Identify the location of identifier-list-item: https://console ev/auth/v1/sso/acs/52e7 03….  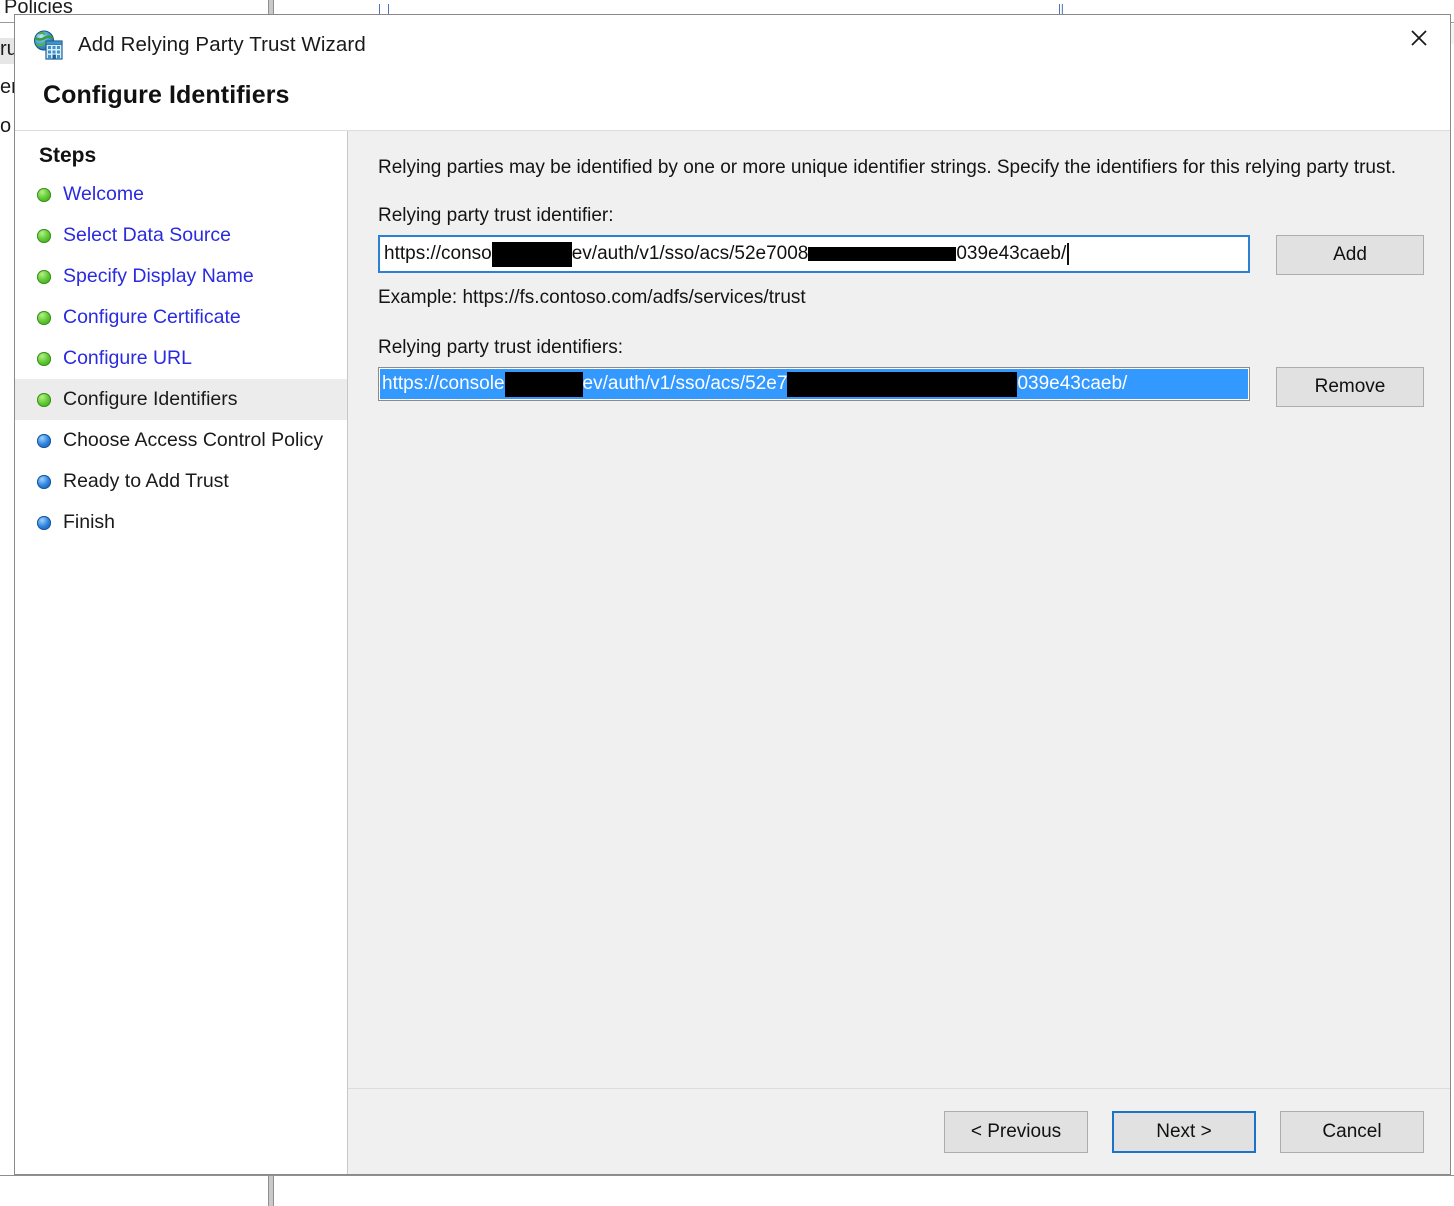
(814, 384).